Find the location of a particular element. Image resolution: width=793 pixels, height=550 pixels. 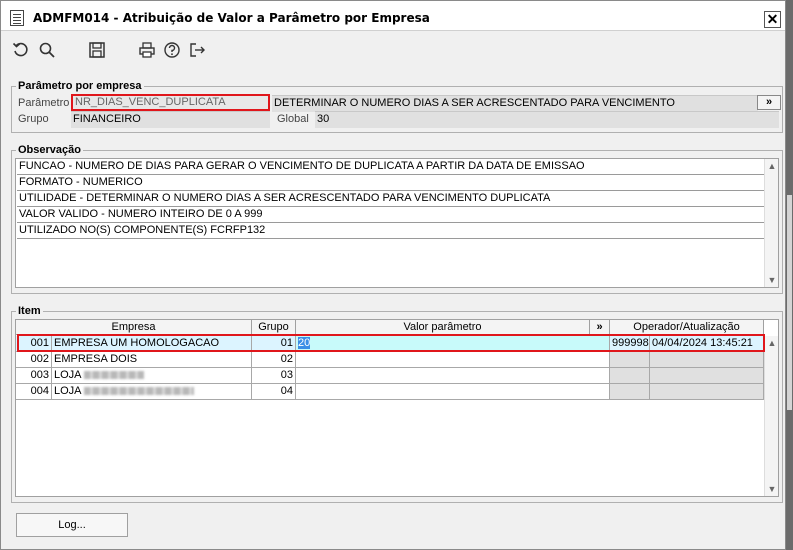

row-grupo: 01 is located at coordinates (274, 344).